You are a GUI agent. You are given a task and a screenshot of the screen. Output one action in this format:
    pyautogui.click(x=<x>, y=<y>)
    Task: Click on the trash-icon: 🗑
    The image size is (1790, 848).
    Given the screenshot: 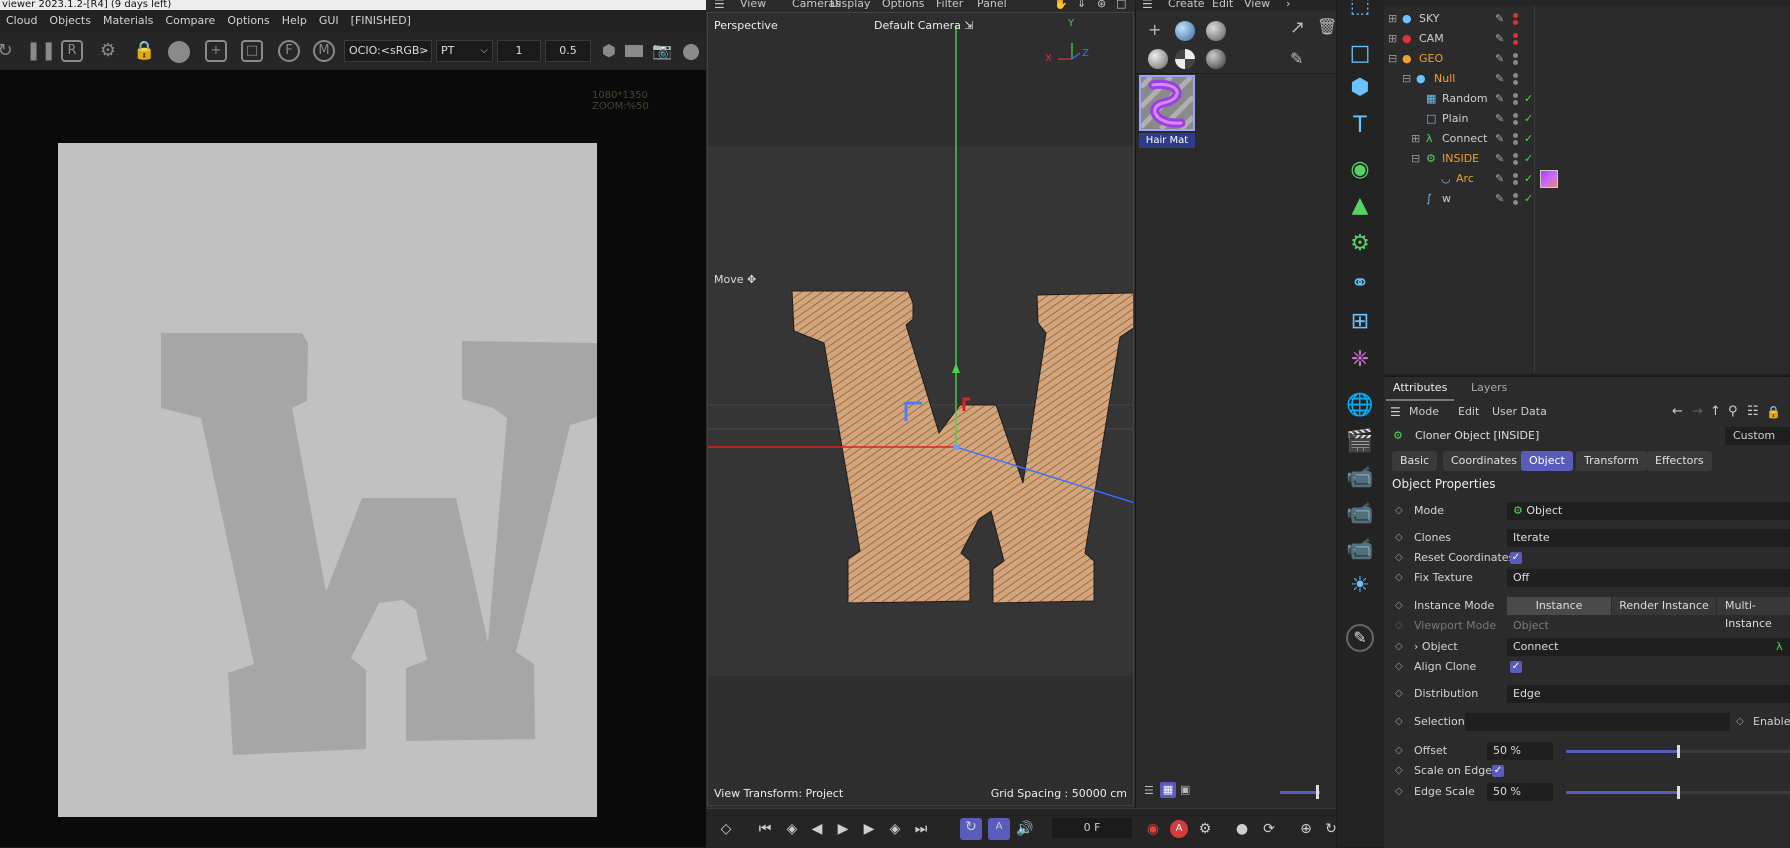 What is the action you would take?
    pyautogui.click(x=1327, y=26)
    